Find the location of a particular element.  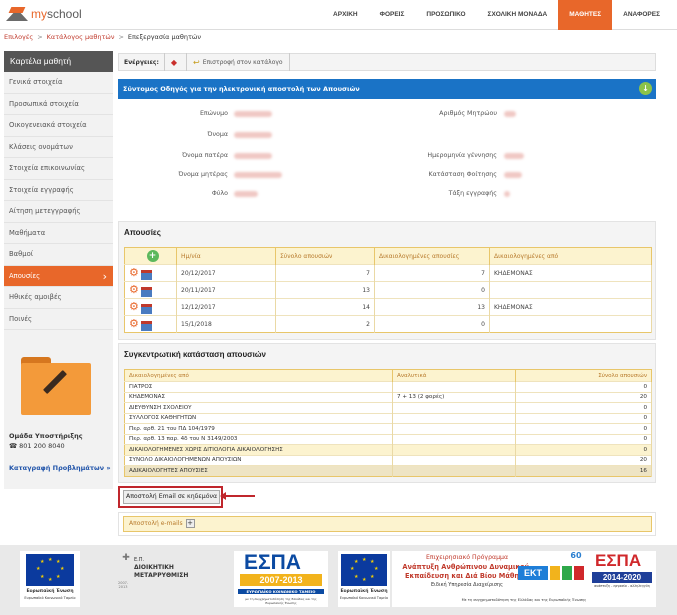

add-absence-button: + is located at coordinates (152, 256).